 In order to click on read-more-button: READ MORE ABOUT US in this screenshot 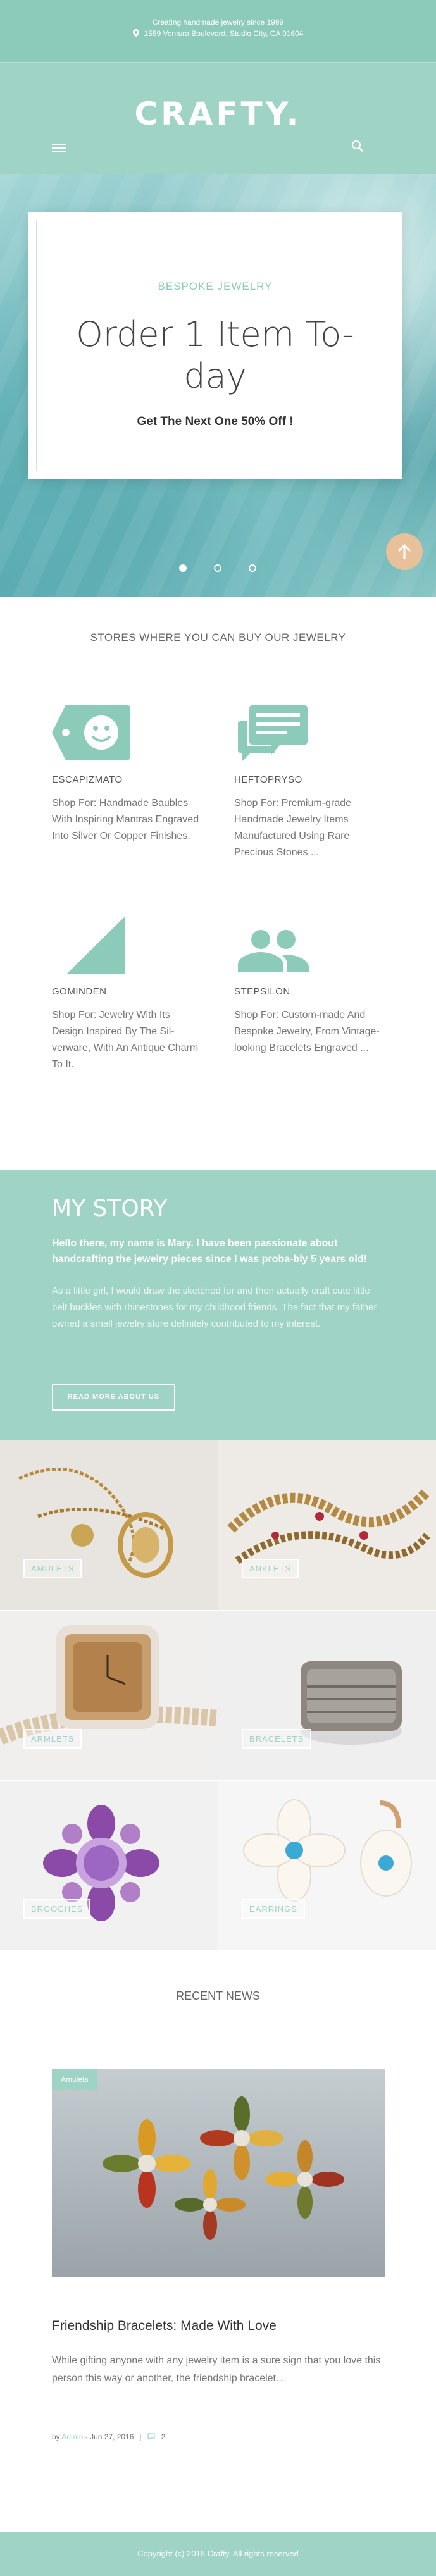, I will do `click(113, 1398)`.